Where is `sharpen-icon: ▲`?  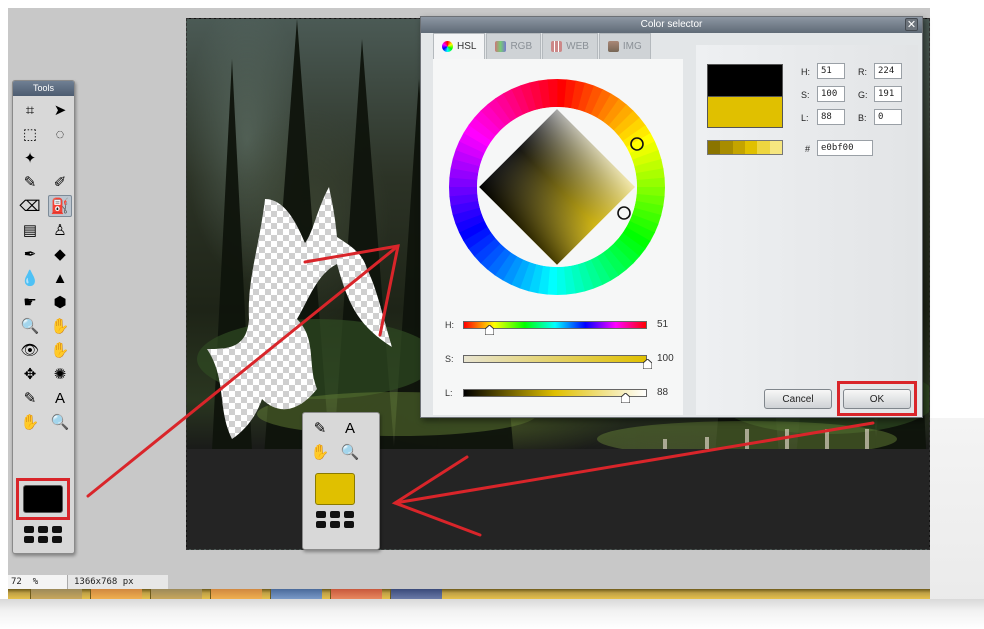
sharpen-icon: ▲ is located at coordinates (60, 278).